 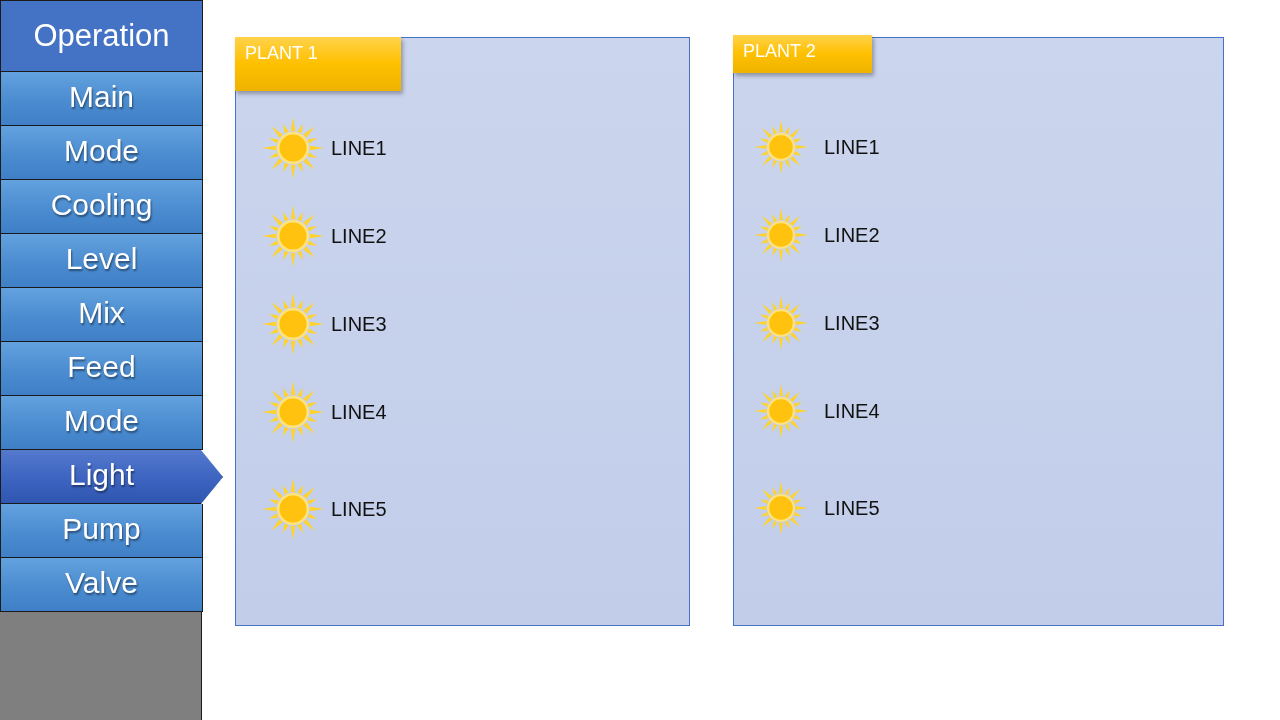 What do you see at coordinates (101, 585) in the screenshot?
I see `menu-item: Valve` at bounding box center [101, 585].